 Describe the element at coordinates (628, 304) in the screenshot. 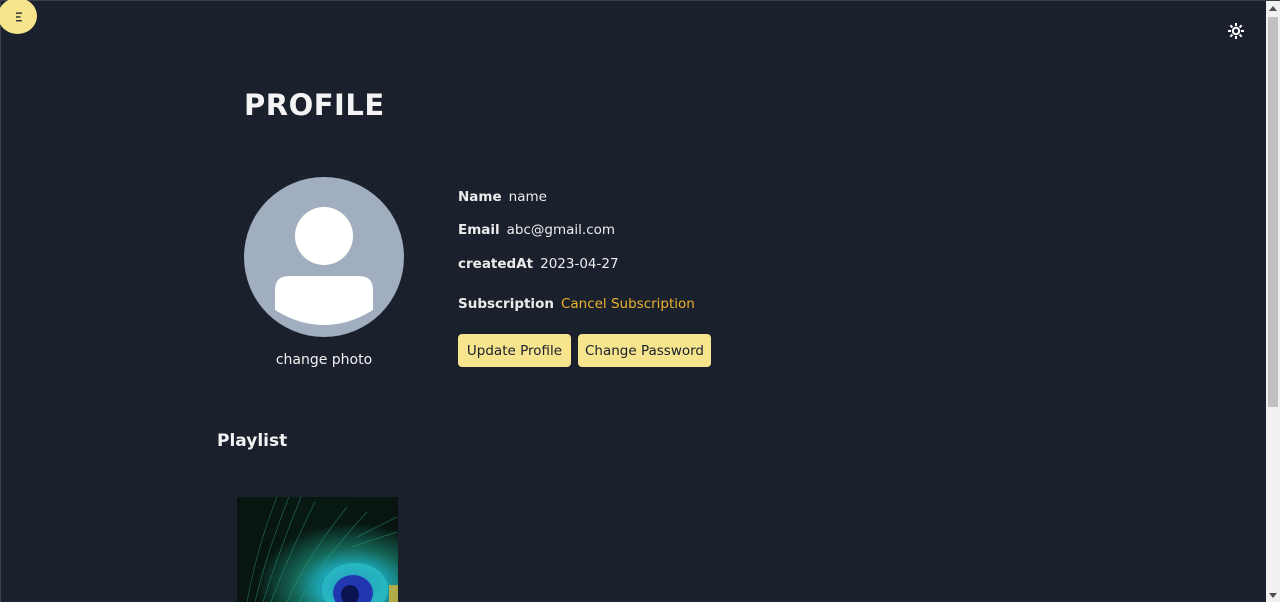

I see `cancel-subscription-link: Cancel Subscription` at that location.